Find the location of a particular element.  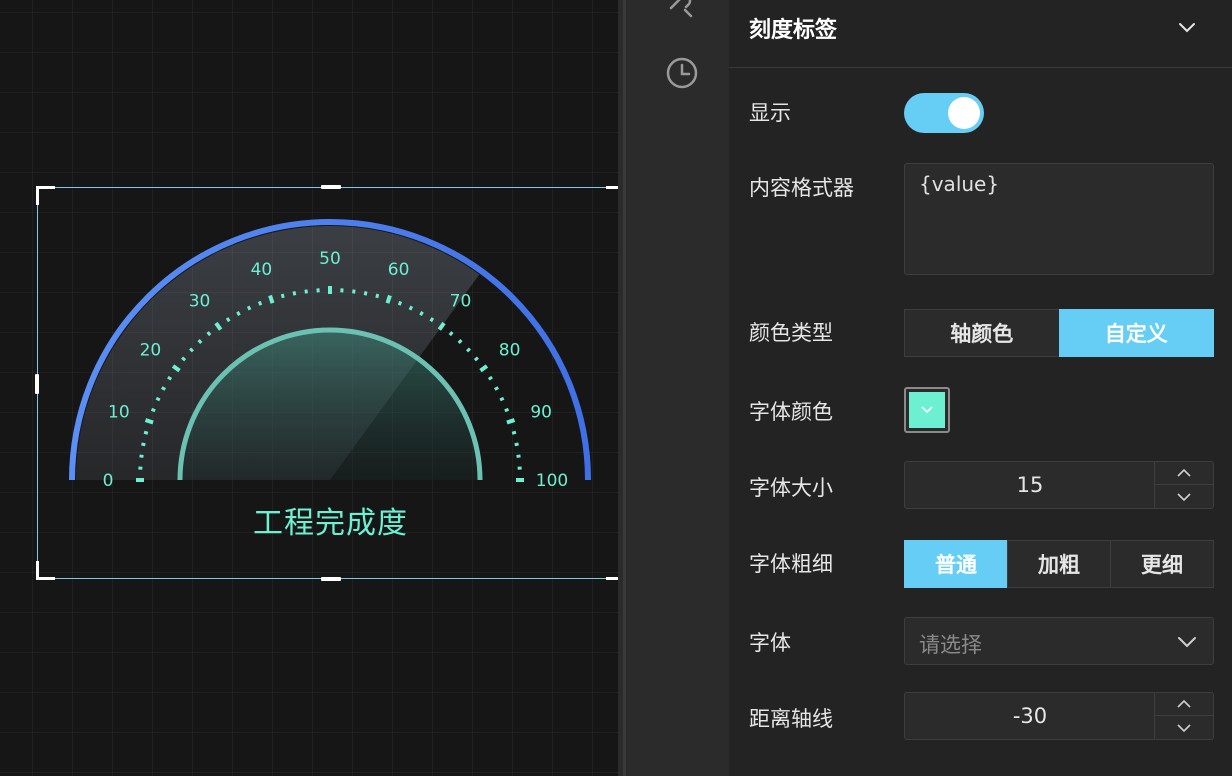

font-color-swatch is located at coordinates (927, 410).